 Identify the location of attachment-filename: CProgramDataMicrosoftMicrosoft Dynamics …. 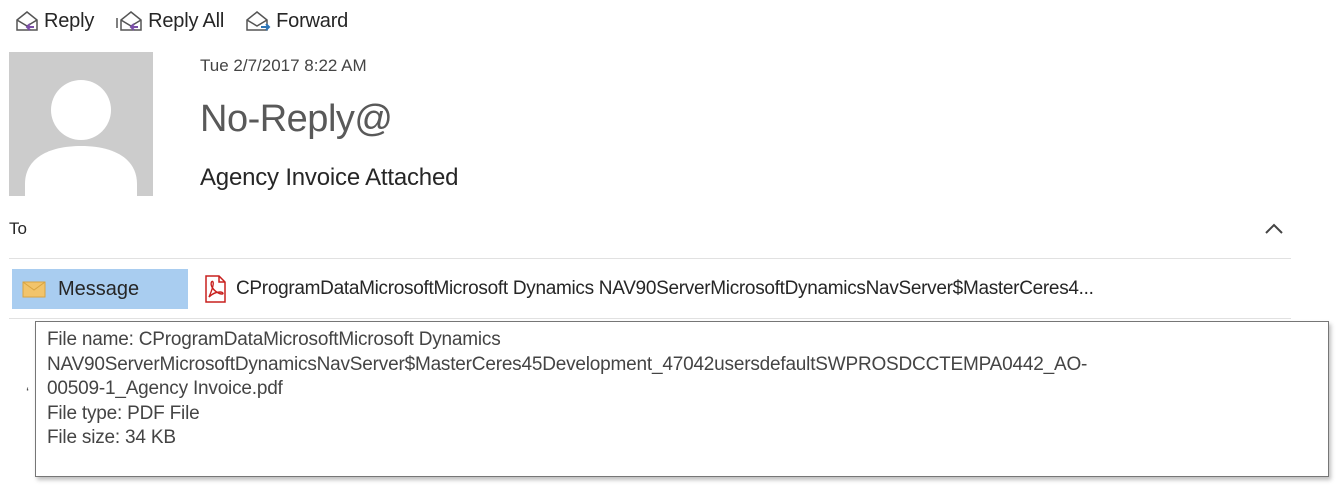
(665, 288).